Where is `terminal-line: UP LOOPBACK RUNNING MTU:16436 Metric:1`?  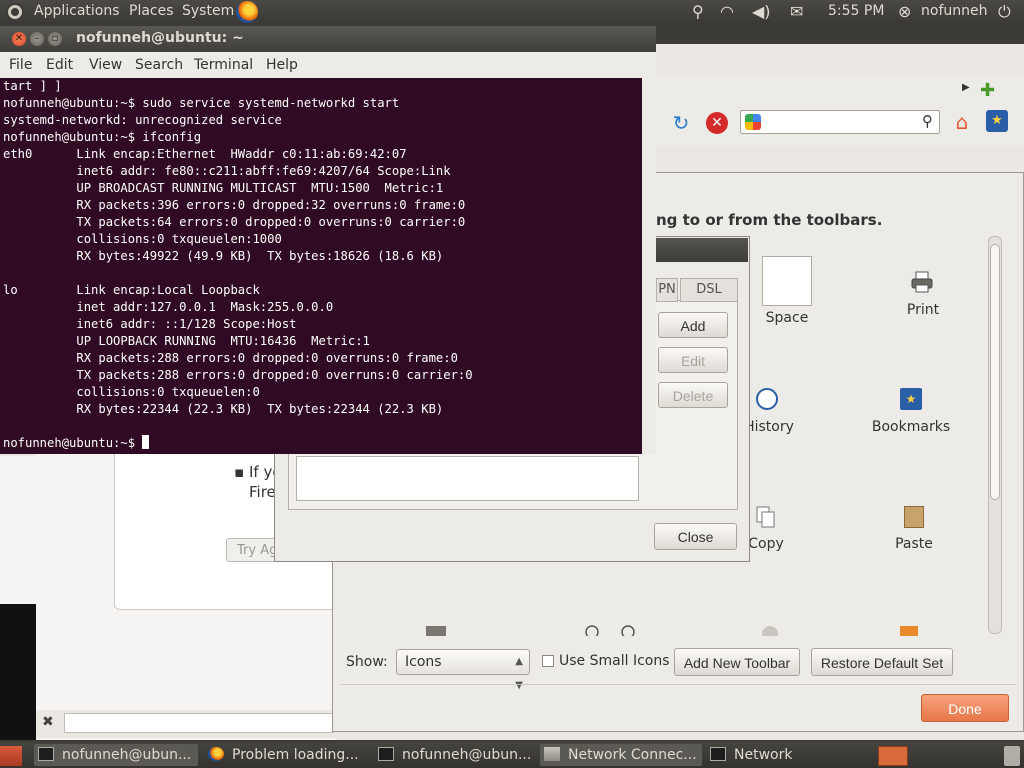
terminal-line: UP LOOPBACK RUNNING MTU:16436 Metric:1 is located at coordinates (186, 341).